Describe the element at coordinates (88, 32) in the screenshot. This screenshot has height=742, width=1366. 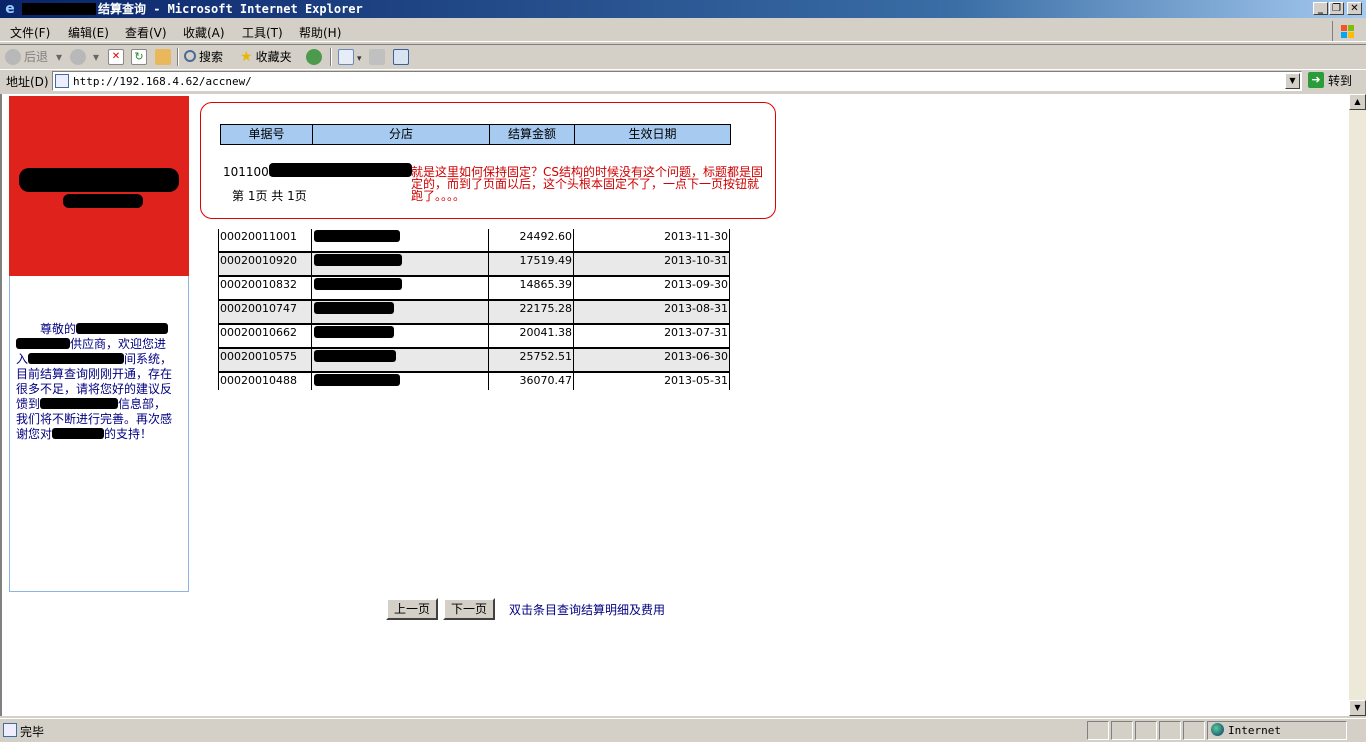
I see `menu-edit: 编辑(E)` at that location.